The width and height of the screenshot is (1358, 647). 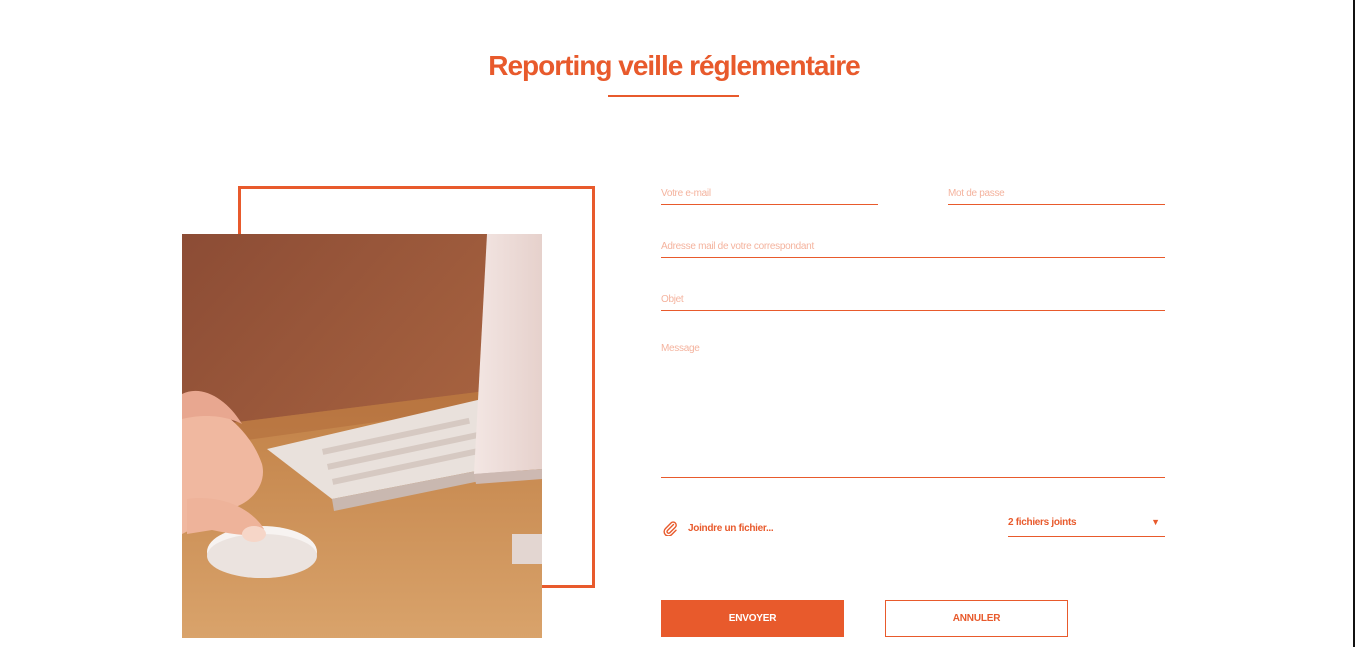 I want to click on window-edge, so click(x=1354, y=323).